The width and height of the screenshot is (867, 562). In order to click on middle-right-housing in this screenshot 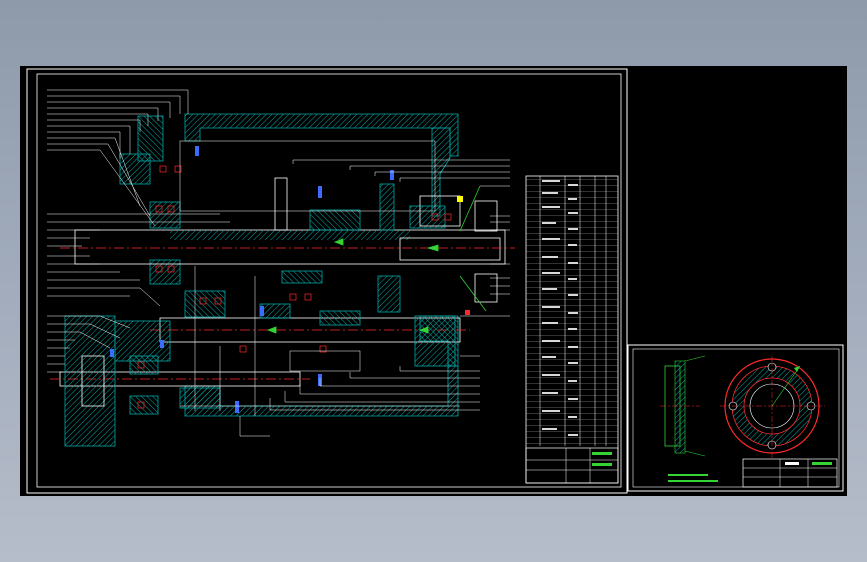, I will do `click(435, 341)`.